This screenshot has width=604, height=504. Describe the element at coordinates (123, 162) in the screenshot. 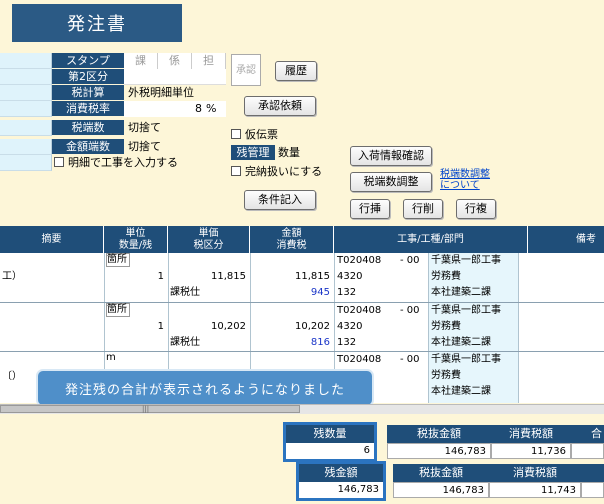

I see `detail-checkbox-label: 明細で工事を入力する` at that location.